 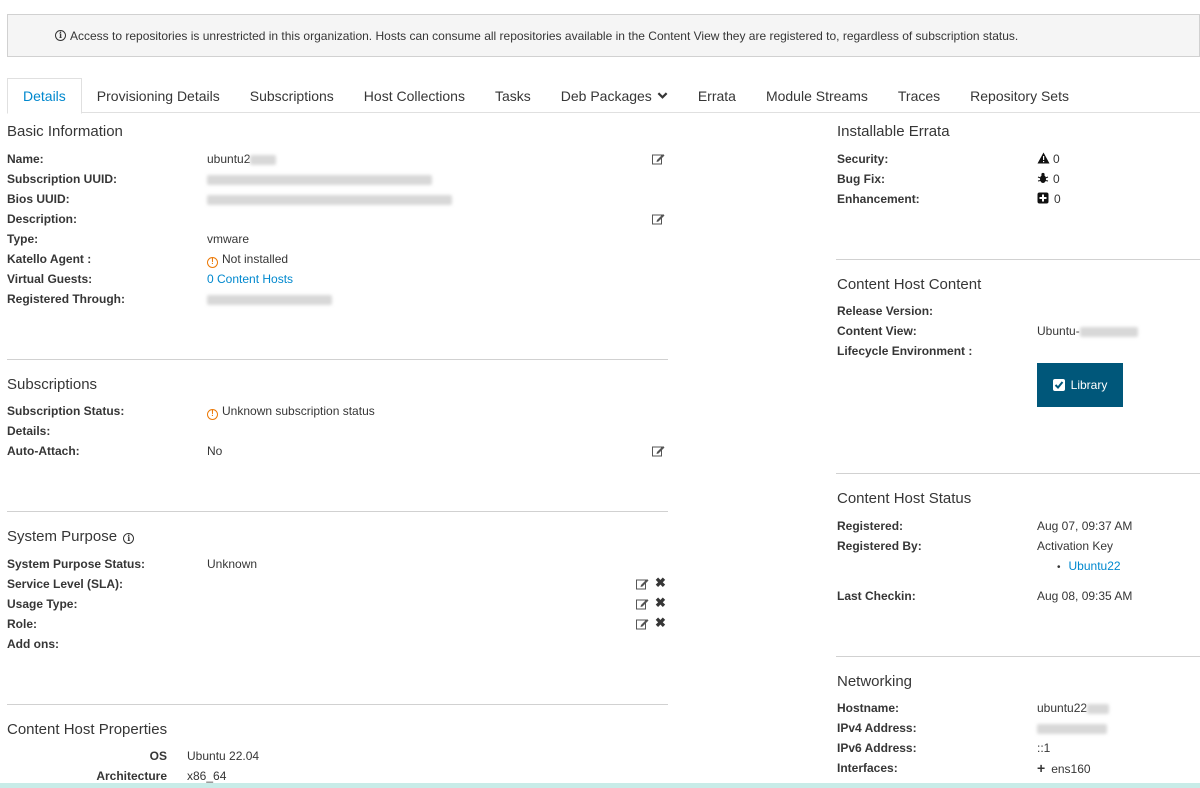 I want to click on interface-item: + ens160, so click(x=1064, y=768).